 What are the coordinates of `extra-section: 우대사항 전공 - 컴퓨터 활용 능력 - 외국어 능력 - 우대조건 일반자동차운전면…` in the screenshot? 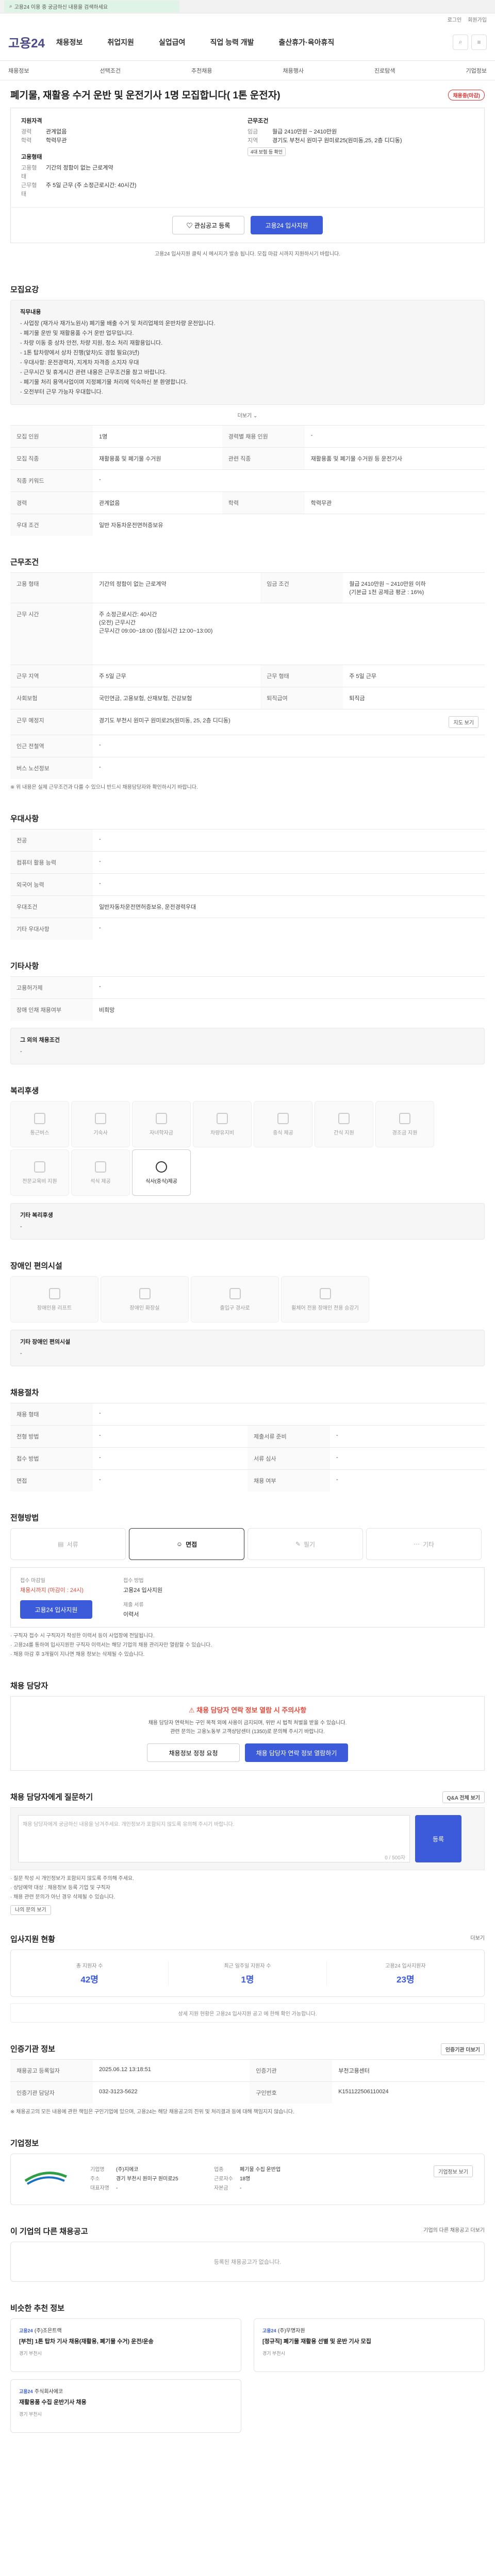 It's located at (247, 876).